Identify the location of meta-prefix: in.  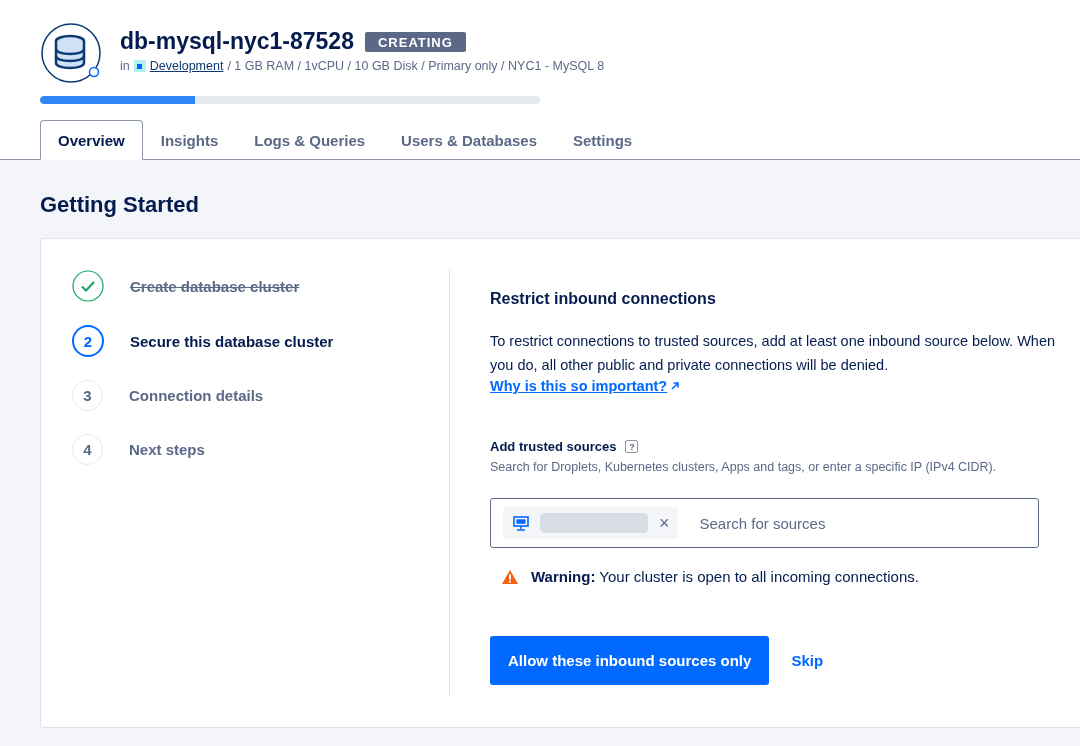
(125, 66).